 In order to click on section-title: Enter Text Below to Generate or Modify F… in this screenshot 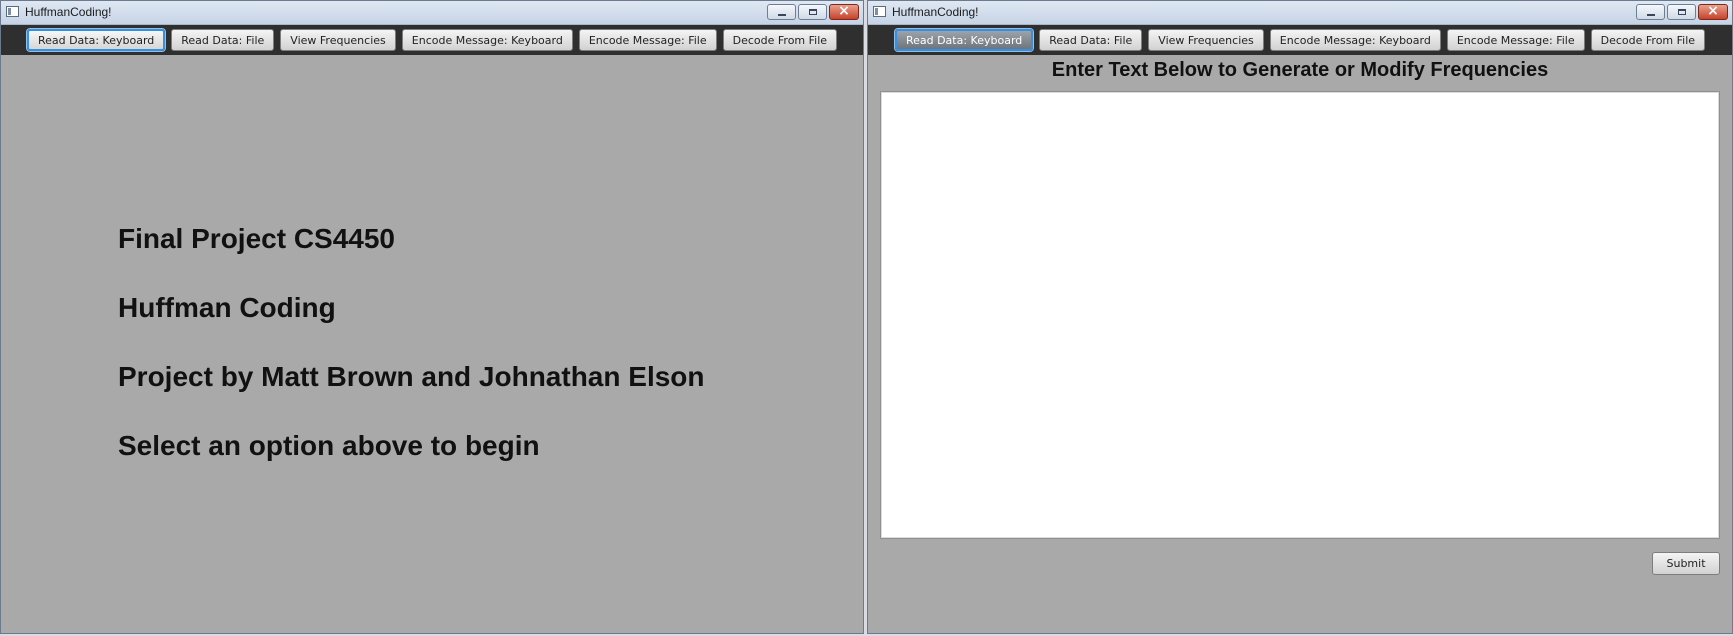, I will do `click(1300, 70)`.